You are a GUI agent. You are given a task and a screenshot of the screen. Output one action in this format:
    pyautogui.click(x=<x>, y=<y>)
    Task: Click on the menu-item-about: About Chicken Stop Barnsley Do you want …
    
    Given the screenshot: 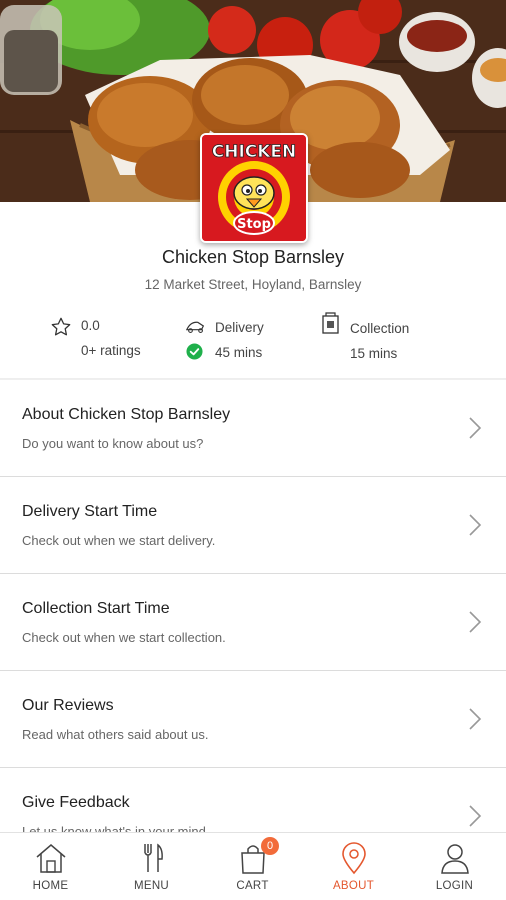 What is the action you would take?
    pyautogui.click(x=253, y=428)
    